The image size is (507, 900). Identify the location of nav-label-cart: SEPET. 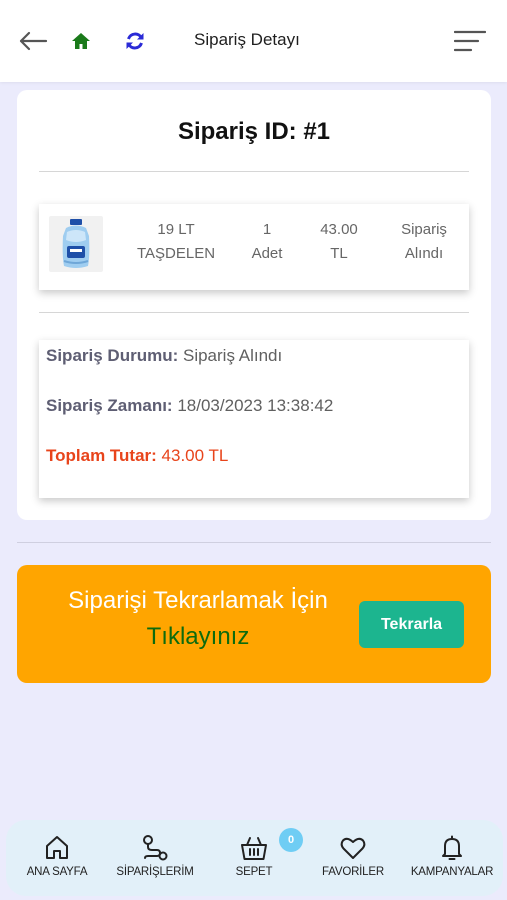
(254, 872).